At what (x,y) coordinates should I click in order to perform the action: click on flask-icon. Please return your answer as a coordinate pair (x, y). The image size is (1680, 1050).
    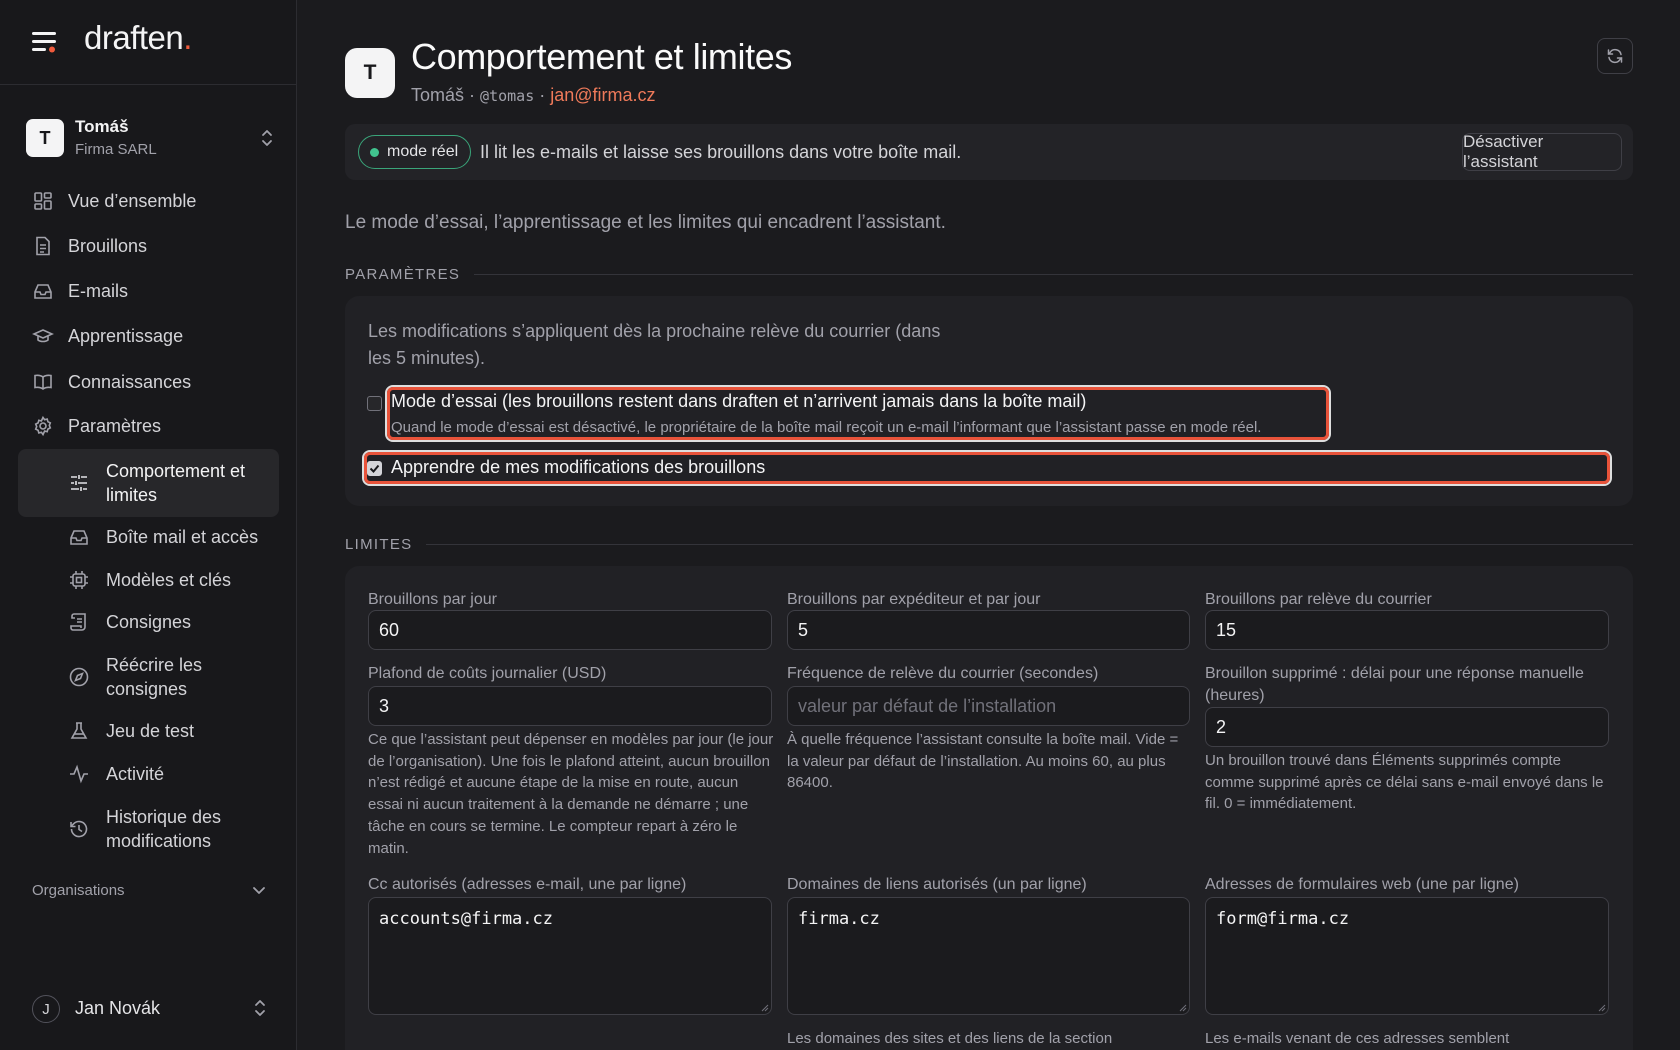
    Looking at the image, I should click on (79, 730).